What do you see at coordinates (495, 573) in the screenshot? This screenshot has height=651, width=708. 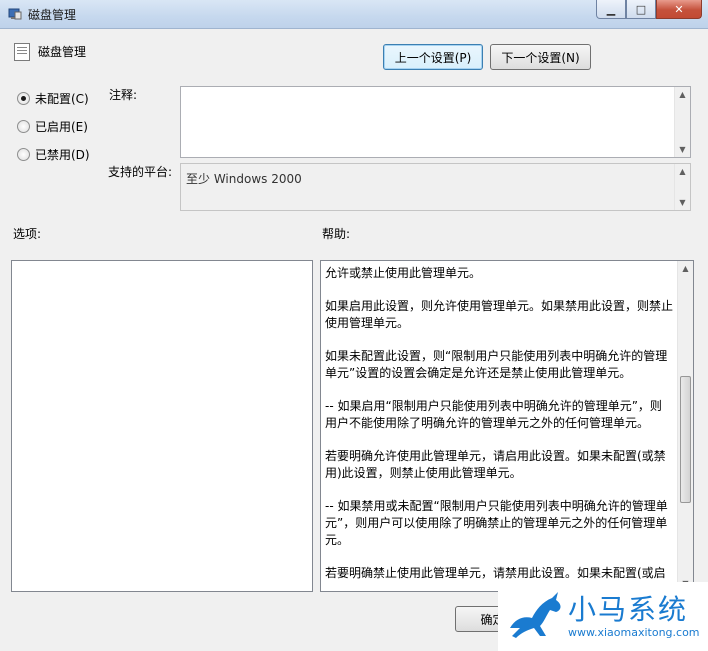 I see `help-paragraph: 若要明确禁止使用此管理单元，请禁用此设置。如果未配置(或启` at bounding box center [495, 573].